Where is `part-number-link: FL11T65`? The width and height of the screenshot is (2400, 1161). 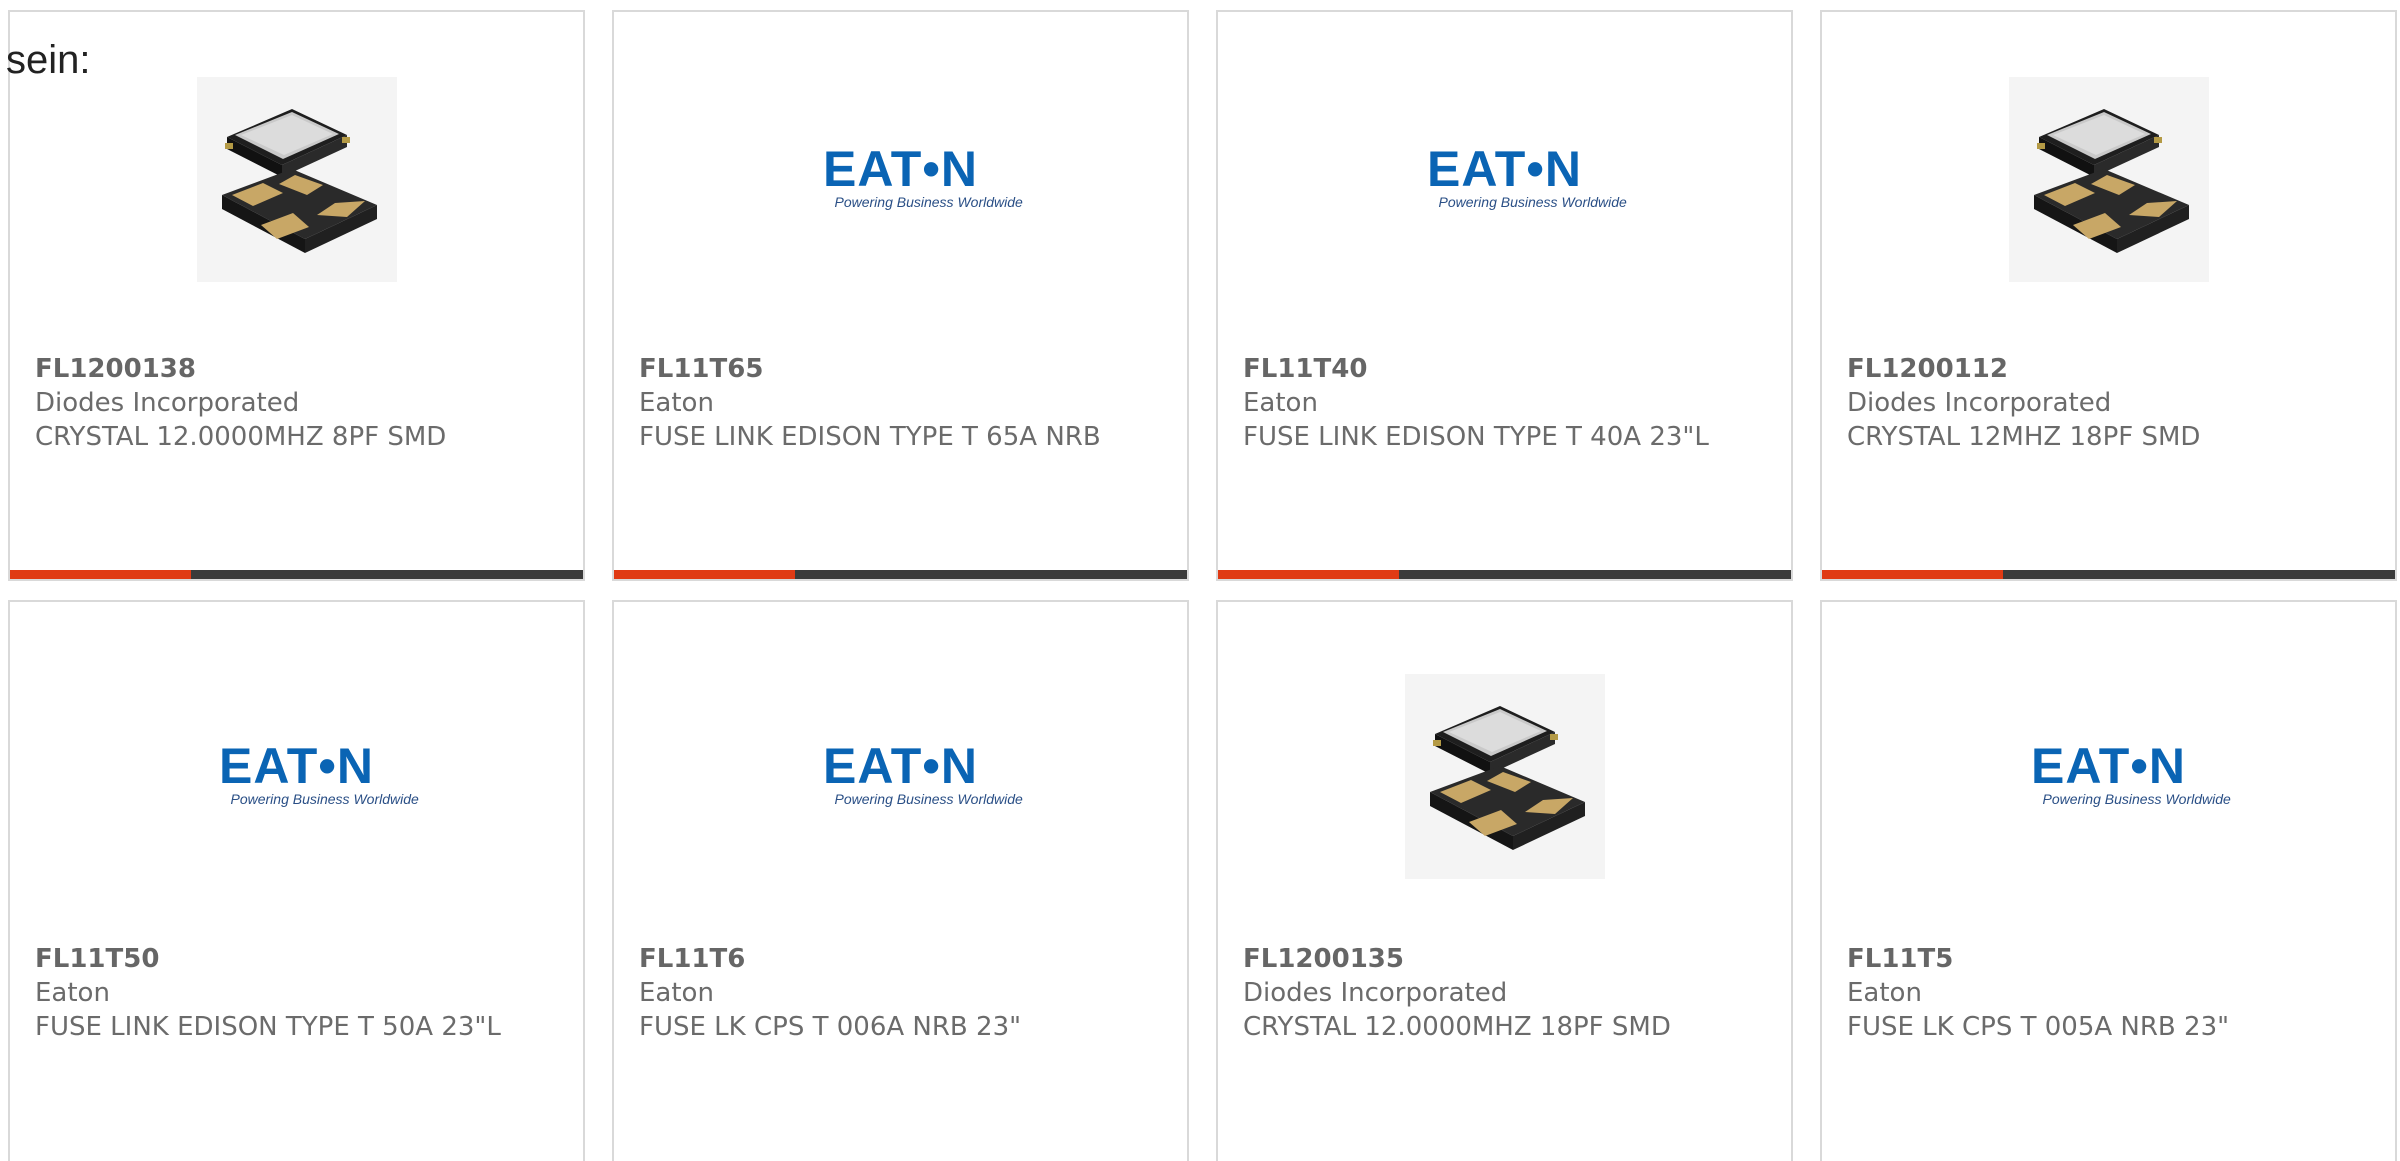
part-number-link: FL11T65 is located at coordinates (874, 369).